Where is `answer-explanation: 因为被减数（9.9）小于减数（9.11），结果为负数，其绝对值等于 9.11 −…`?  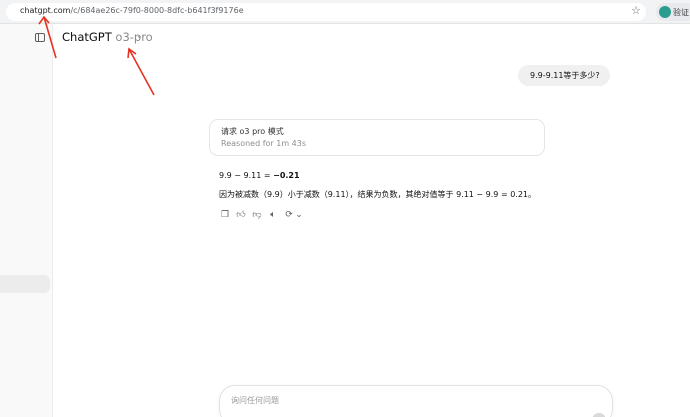
answer-explanation: 因为被减数（9.9）小于减数（9.11），结果为负数，其绝对值等于 9.11 −… is located at coordinates (378, 194).